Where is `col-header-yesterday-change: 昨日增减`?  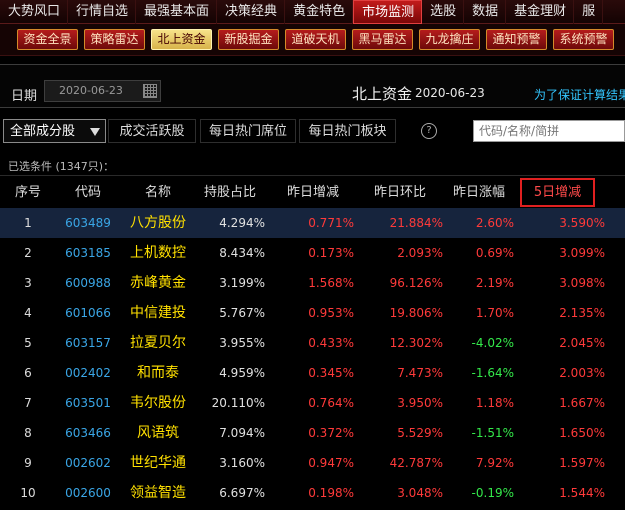
col-header-yesterday-change: 昨日增减 is located at coordinates (313, 192).